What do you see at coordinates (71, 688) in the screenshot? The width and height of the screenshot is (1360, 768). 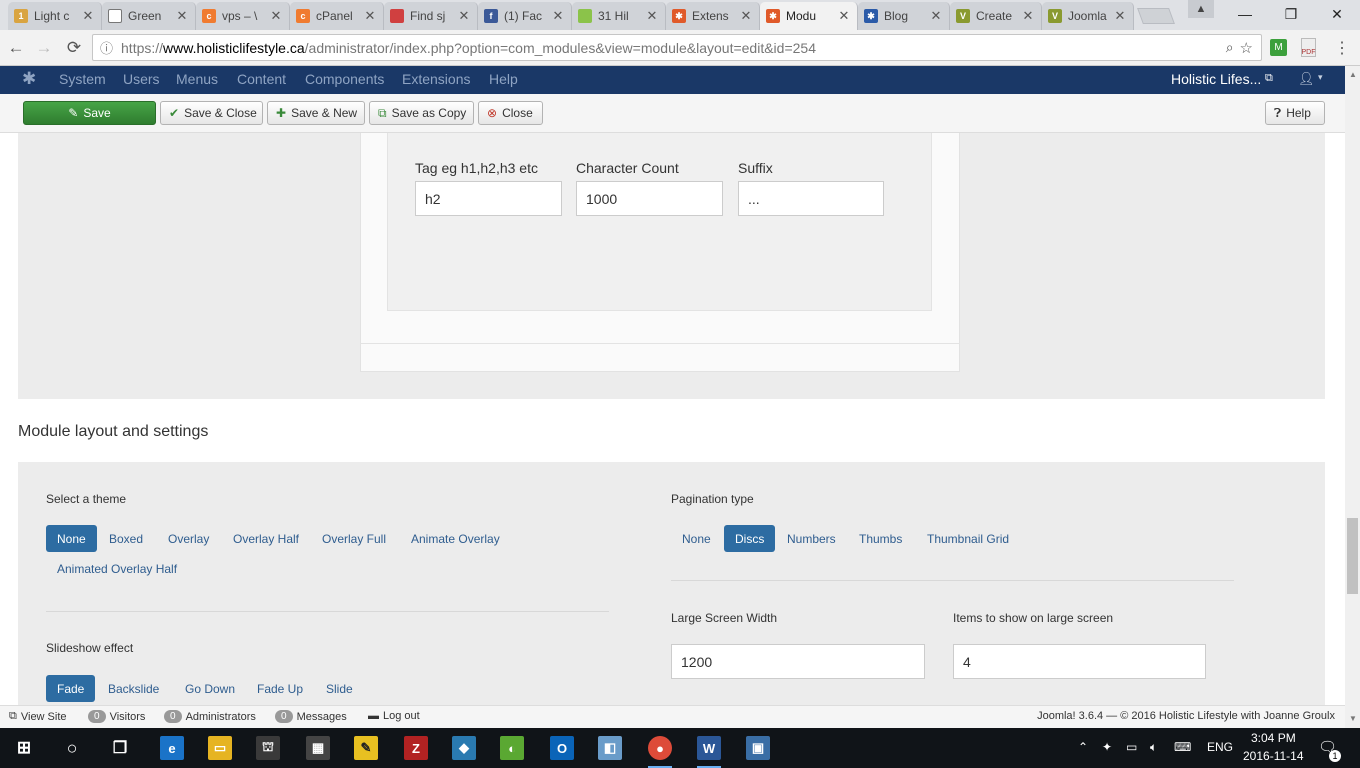 I see `effect-option-fade: Fade` at bounding box center [71, 688].